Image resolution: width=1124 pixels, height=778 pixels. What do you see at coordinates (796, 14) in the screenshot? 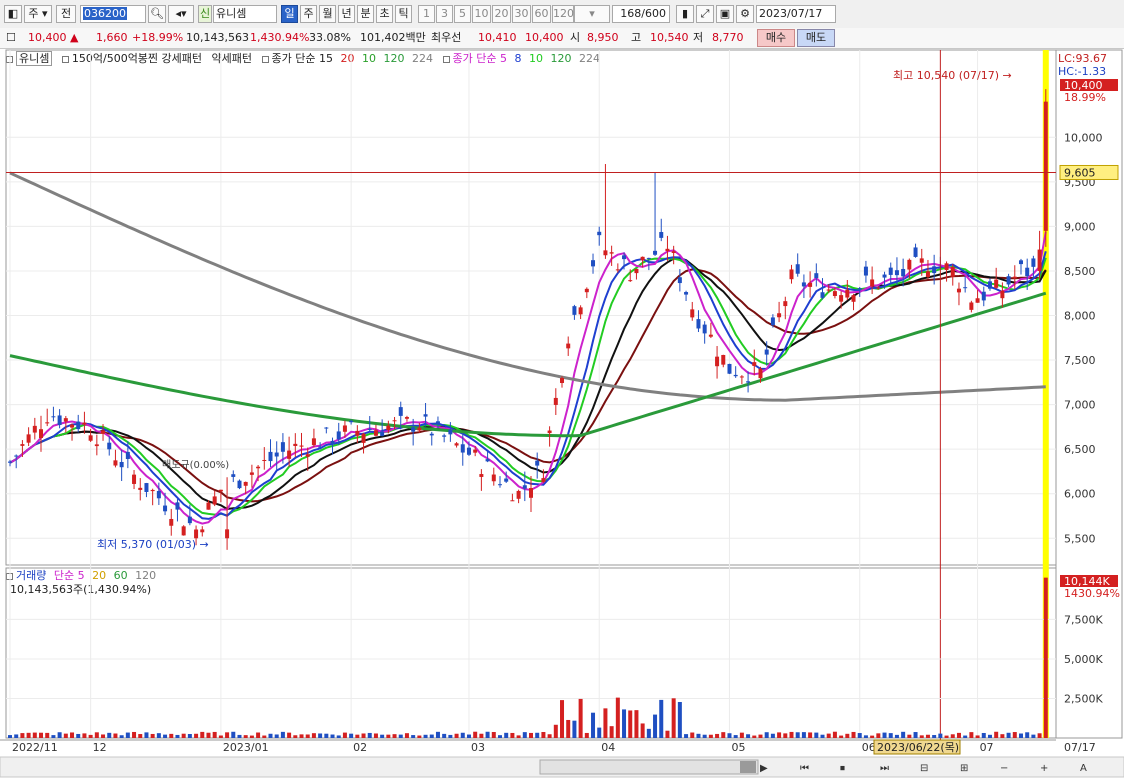
I see `date-field: 2023/07/17` at bounding box center [796, 14].